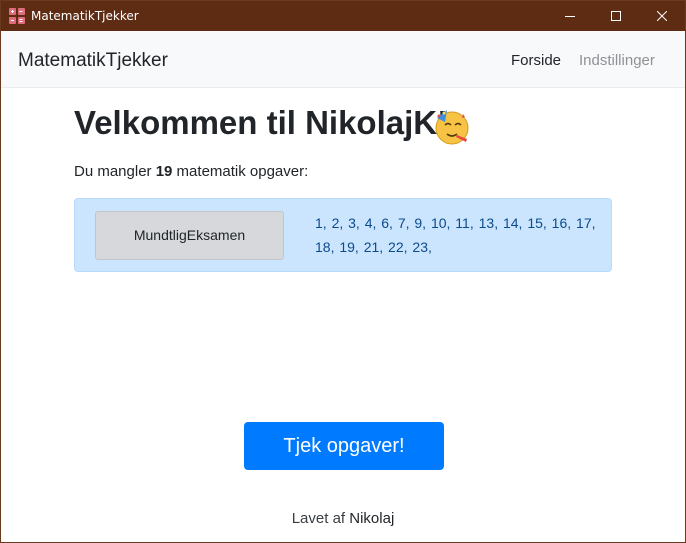 The width and height of the screenshot is (686, 543). I want to click on footer-author: Nikolaj, so click(372, 518).